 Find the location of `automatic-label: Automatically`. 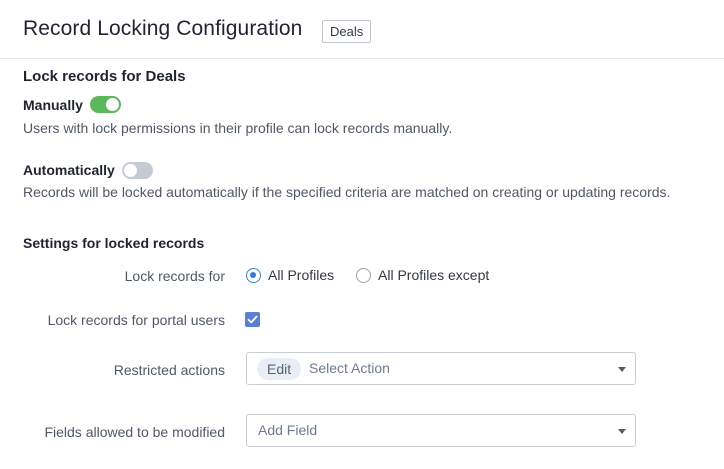

automatic-label: Automatically is located at coordinates (69, 170).